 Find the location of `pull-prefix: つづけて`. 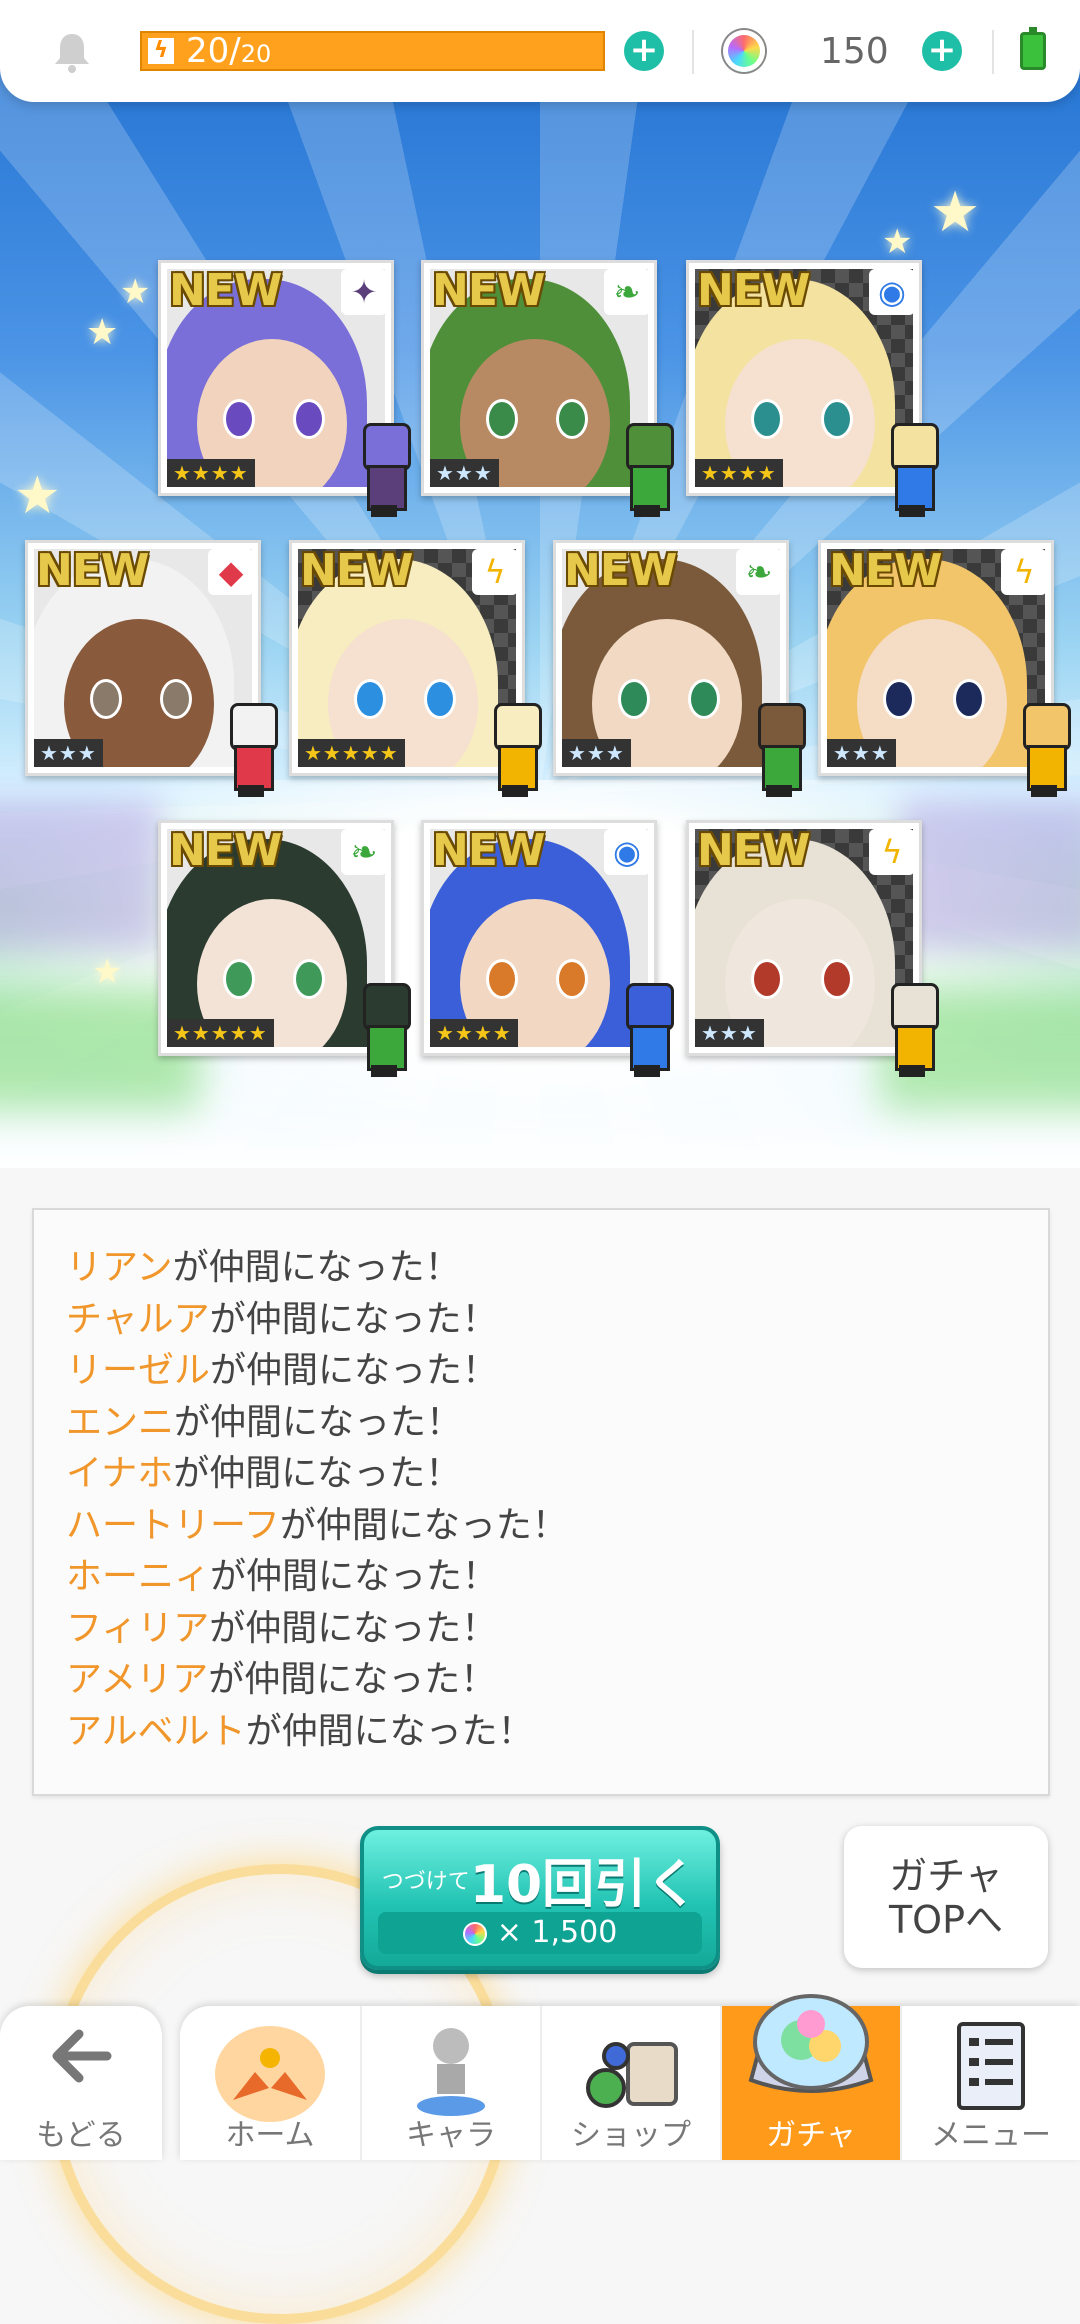

pull-prefix: つづけて is located at coordinates (425, 1882).